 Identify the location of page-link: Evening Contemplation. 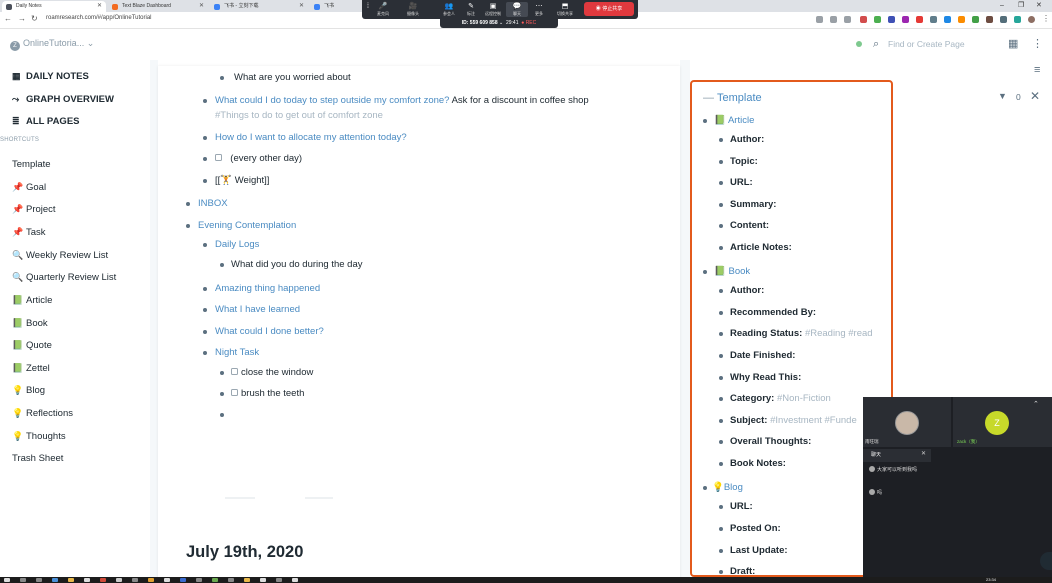
(247, 225).